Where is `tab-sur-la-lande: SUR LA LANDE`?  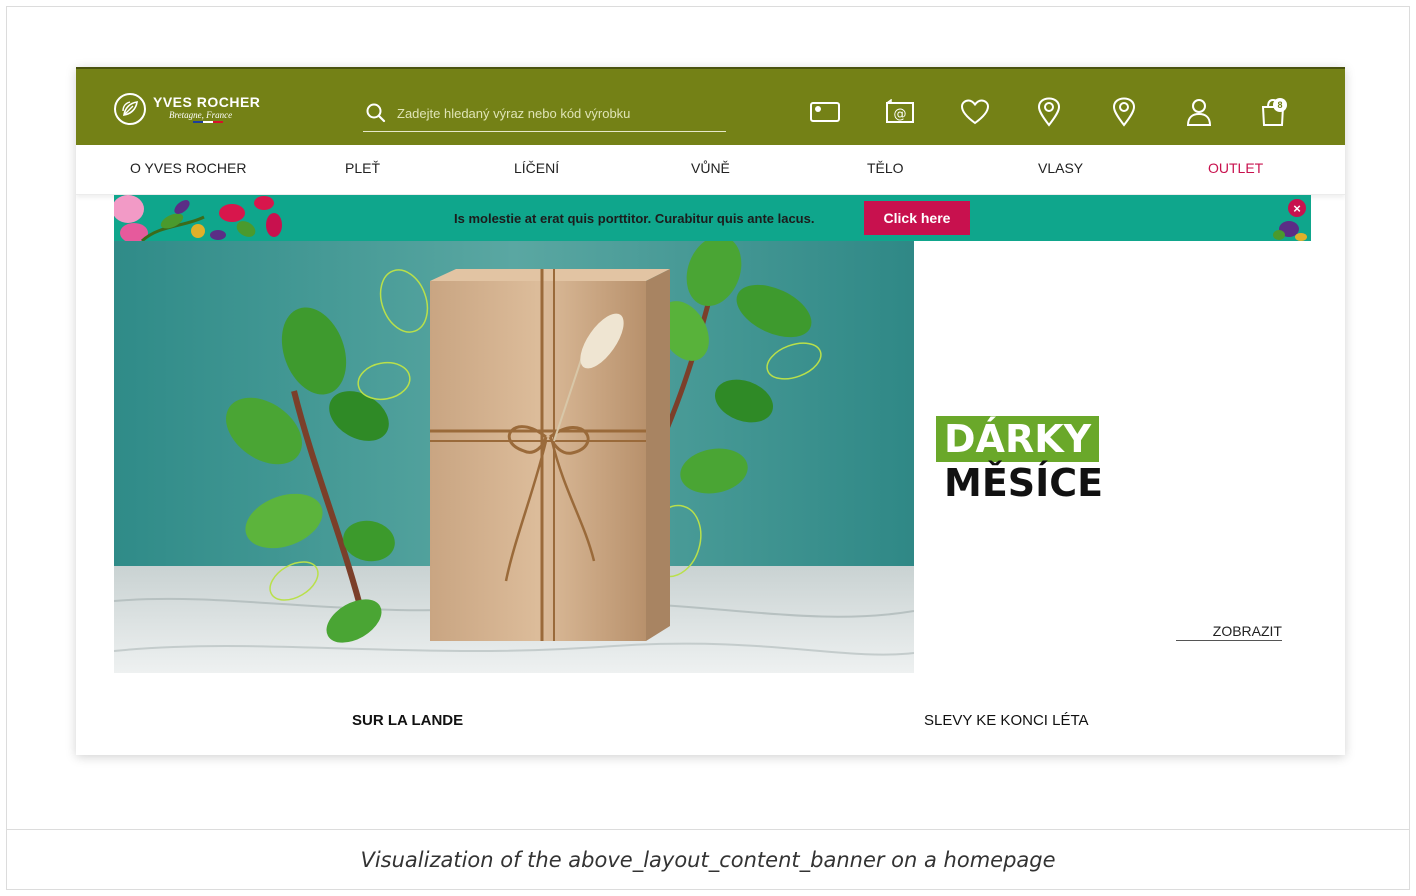
tab-sur-la-lande: SUR LA LANDE is located at coordinates (407, 720).